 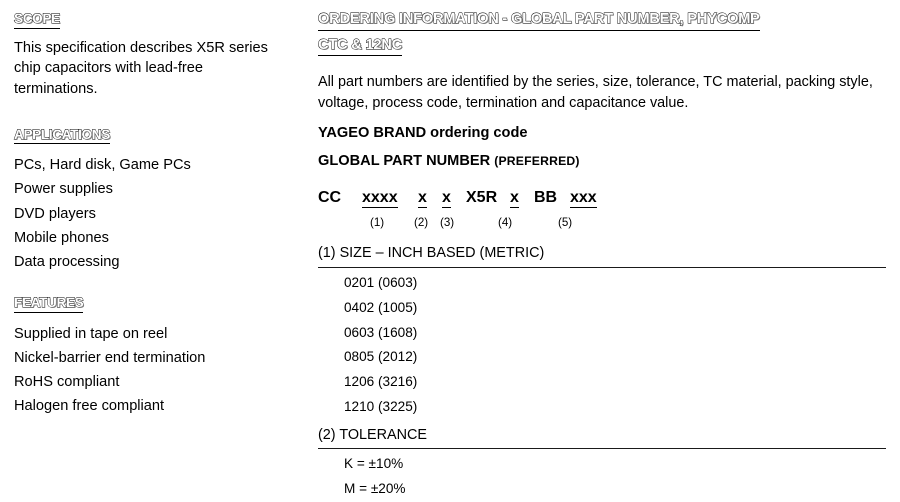 I want to click on table-row: 0402 (1005), so click(x=381, y=307).